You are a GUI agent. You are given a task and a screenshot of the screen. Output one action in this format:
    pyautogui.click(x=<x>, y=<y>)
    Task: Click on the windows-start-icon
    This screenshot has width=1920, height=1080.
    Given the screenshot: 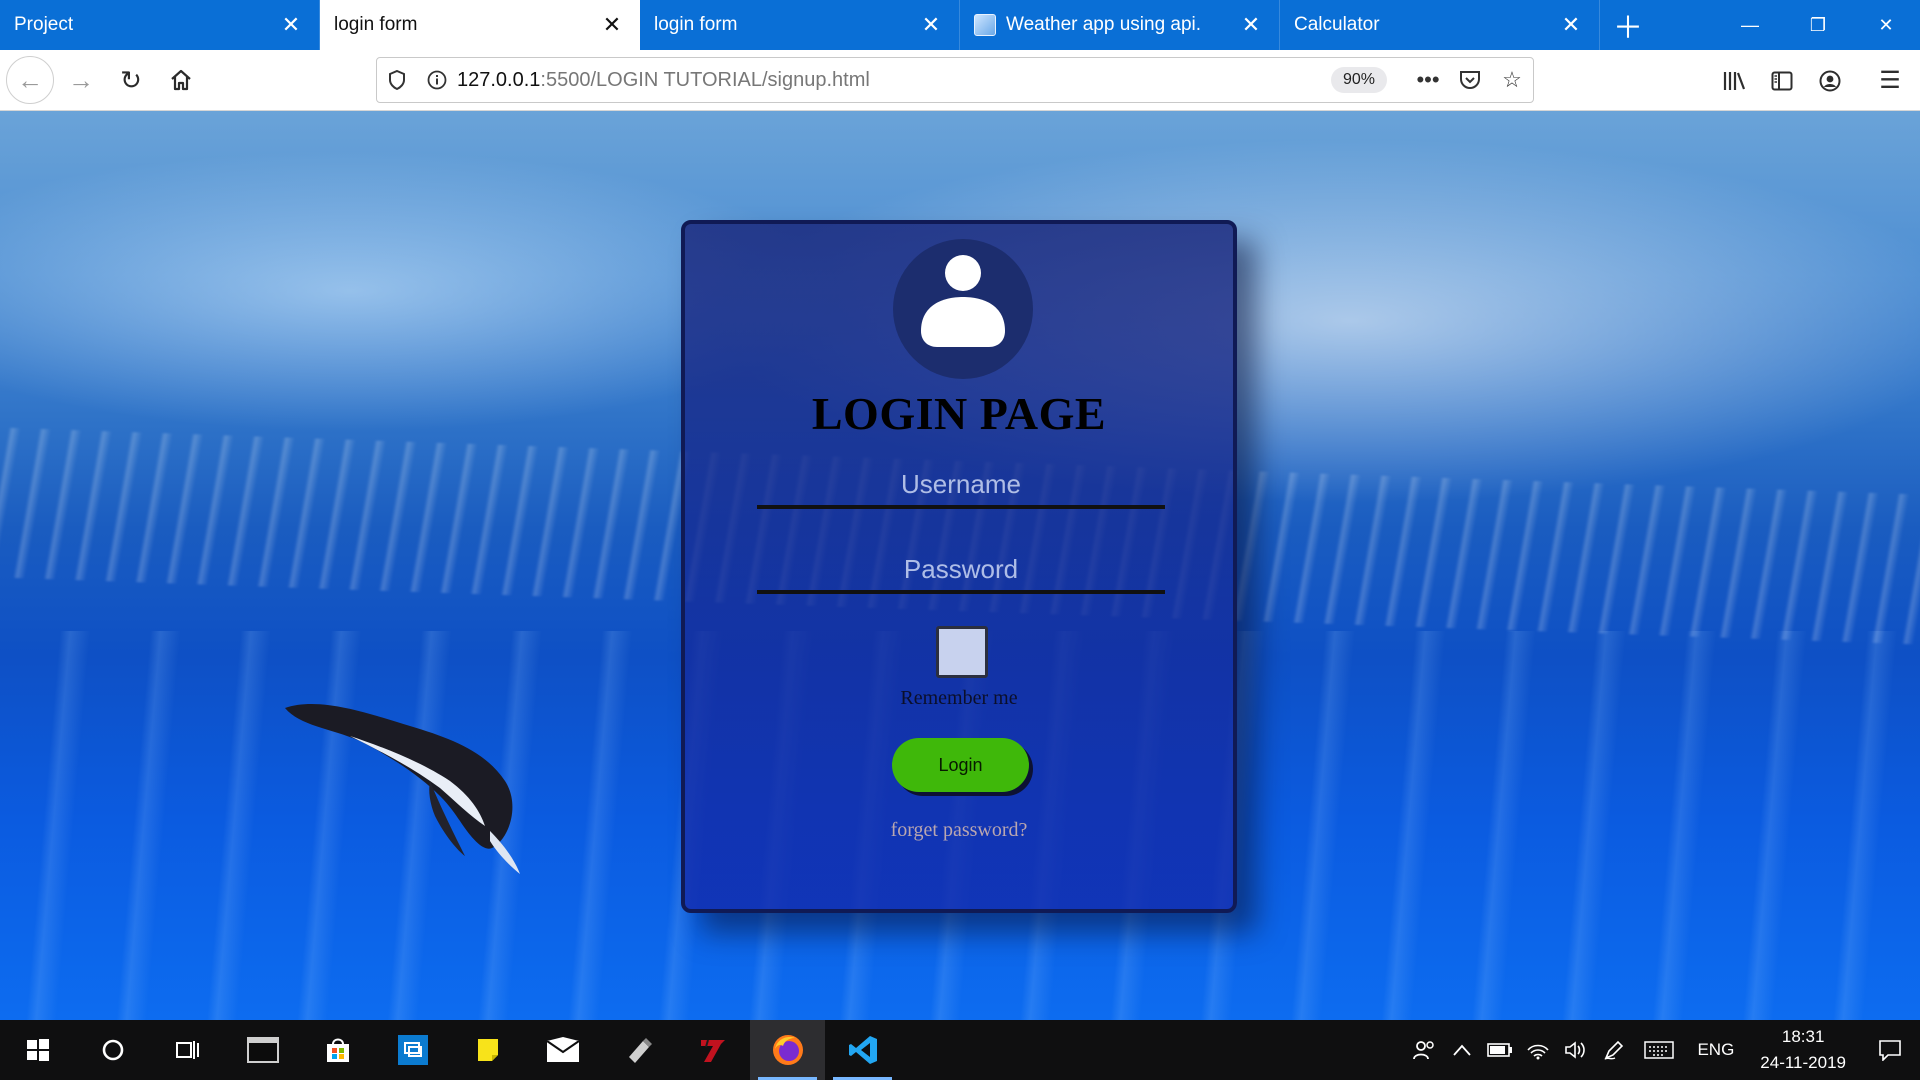 What is the action you would take?
    pyautogui.click(x=37, y=1050)
    